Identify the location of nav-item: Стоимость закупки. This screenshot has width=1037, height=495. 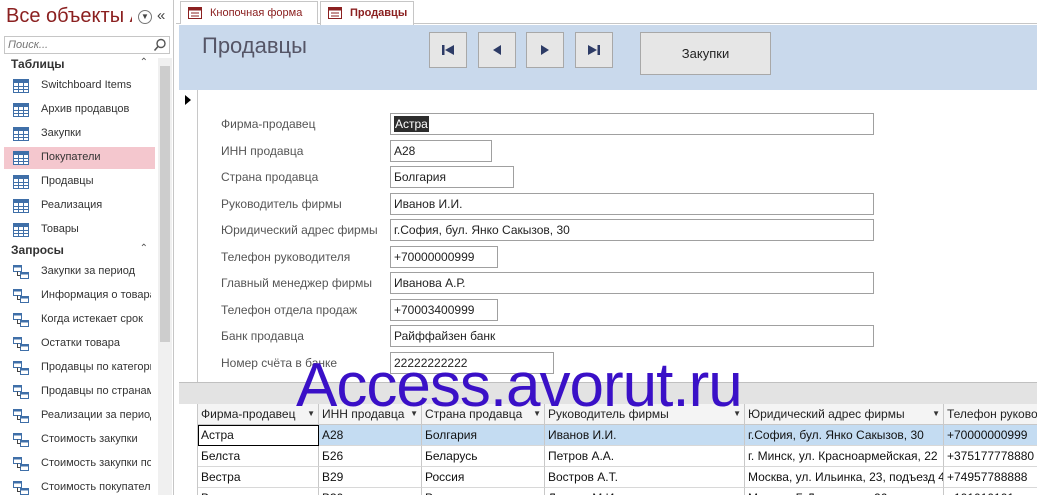
(79, 440).